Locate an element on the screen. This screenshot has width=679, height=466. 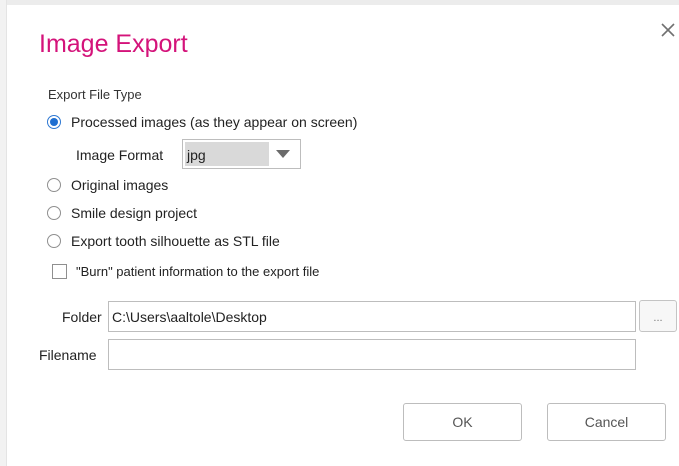
burn-patient-info-checkbox is located at coordinates (59, 271).